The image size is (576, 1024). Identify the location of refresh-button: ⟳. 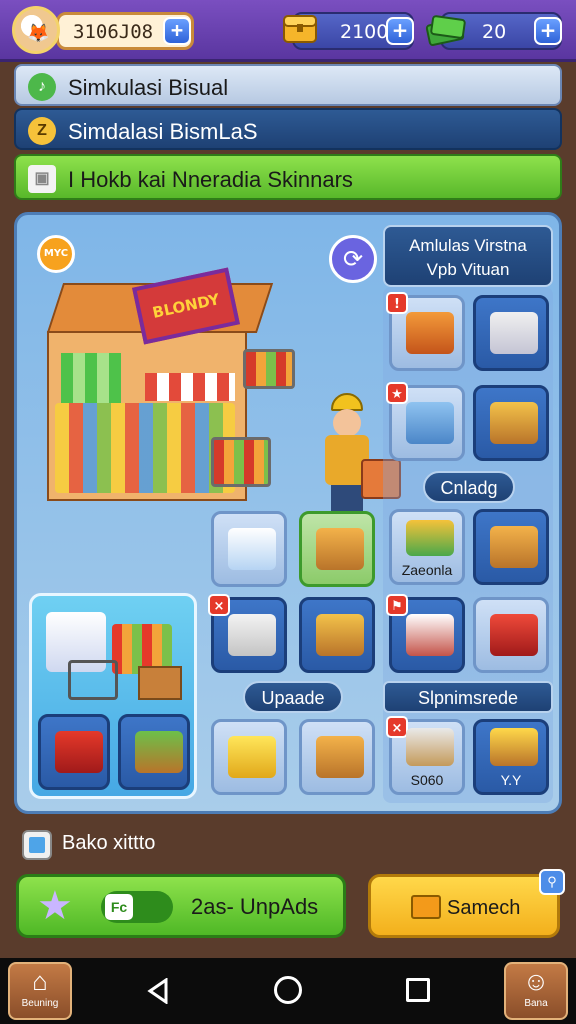
(353, 259).